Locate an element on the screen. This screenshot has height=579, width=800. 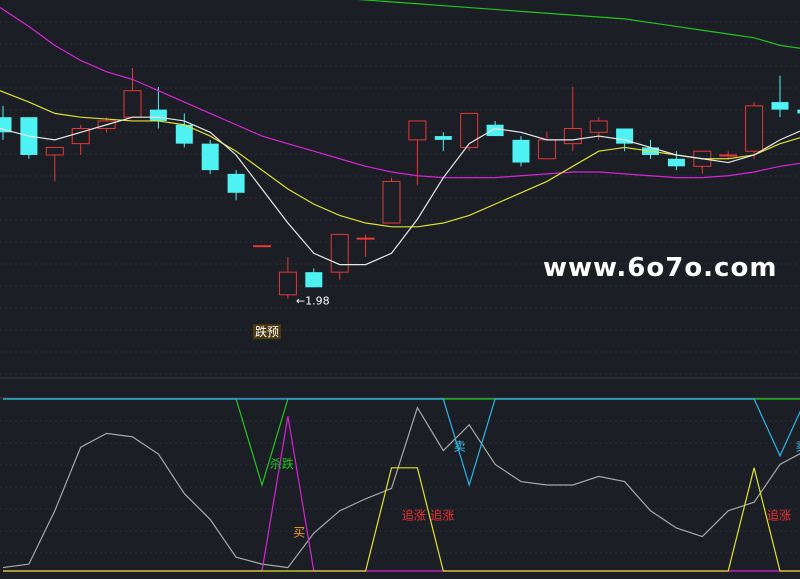
indicator-signal-label: 杀跌 is located at coordinates (282, 463).